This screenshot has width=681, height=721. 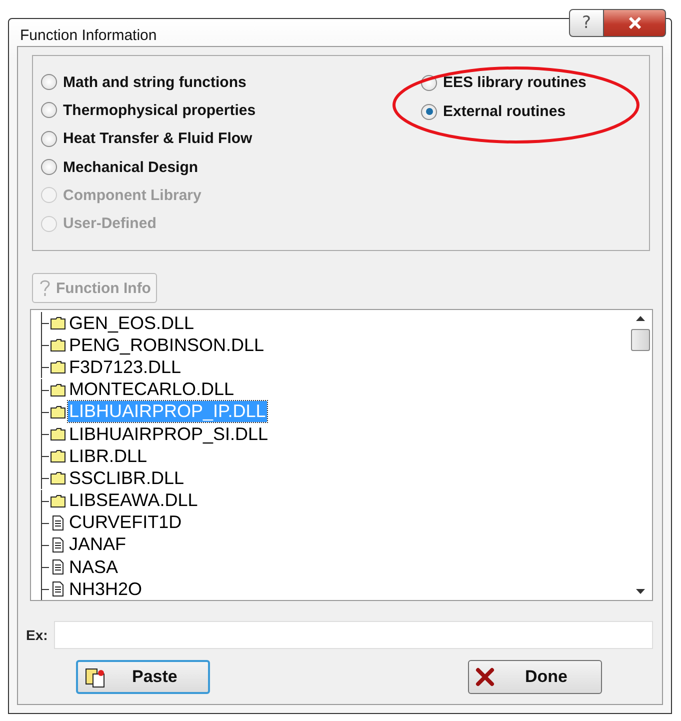 I want to click on radio-option: Mechanical Design, so click(x=231, y=167).